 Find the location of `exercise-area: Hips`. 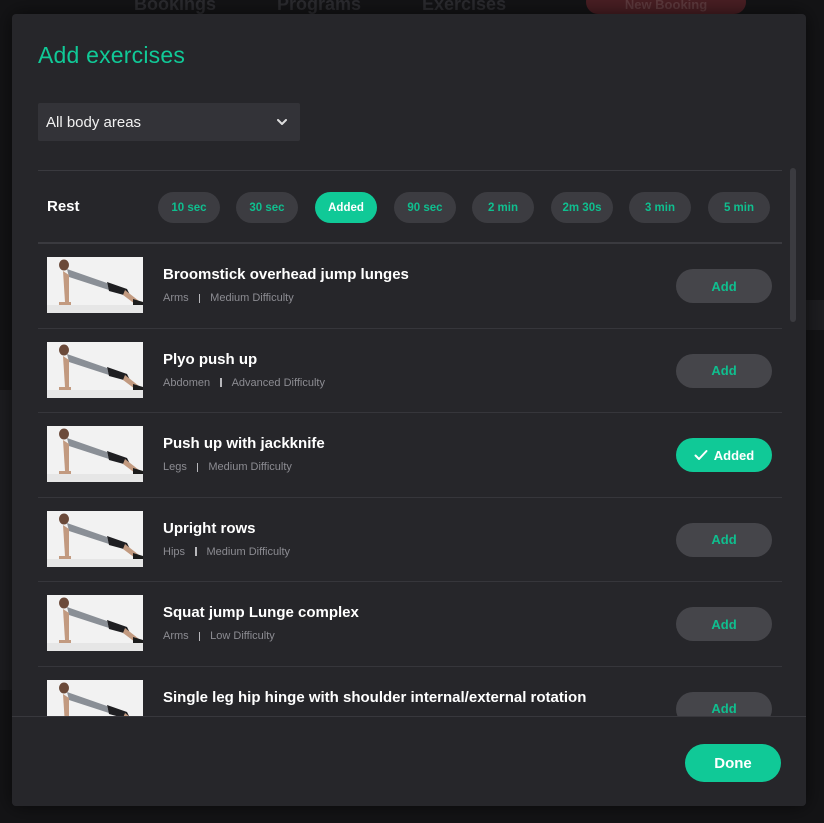

exercise-area: Hips is located at coordinates (174, 551).